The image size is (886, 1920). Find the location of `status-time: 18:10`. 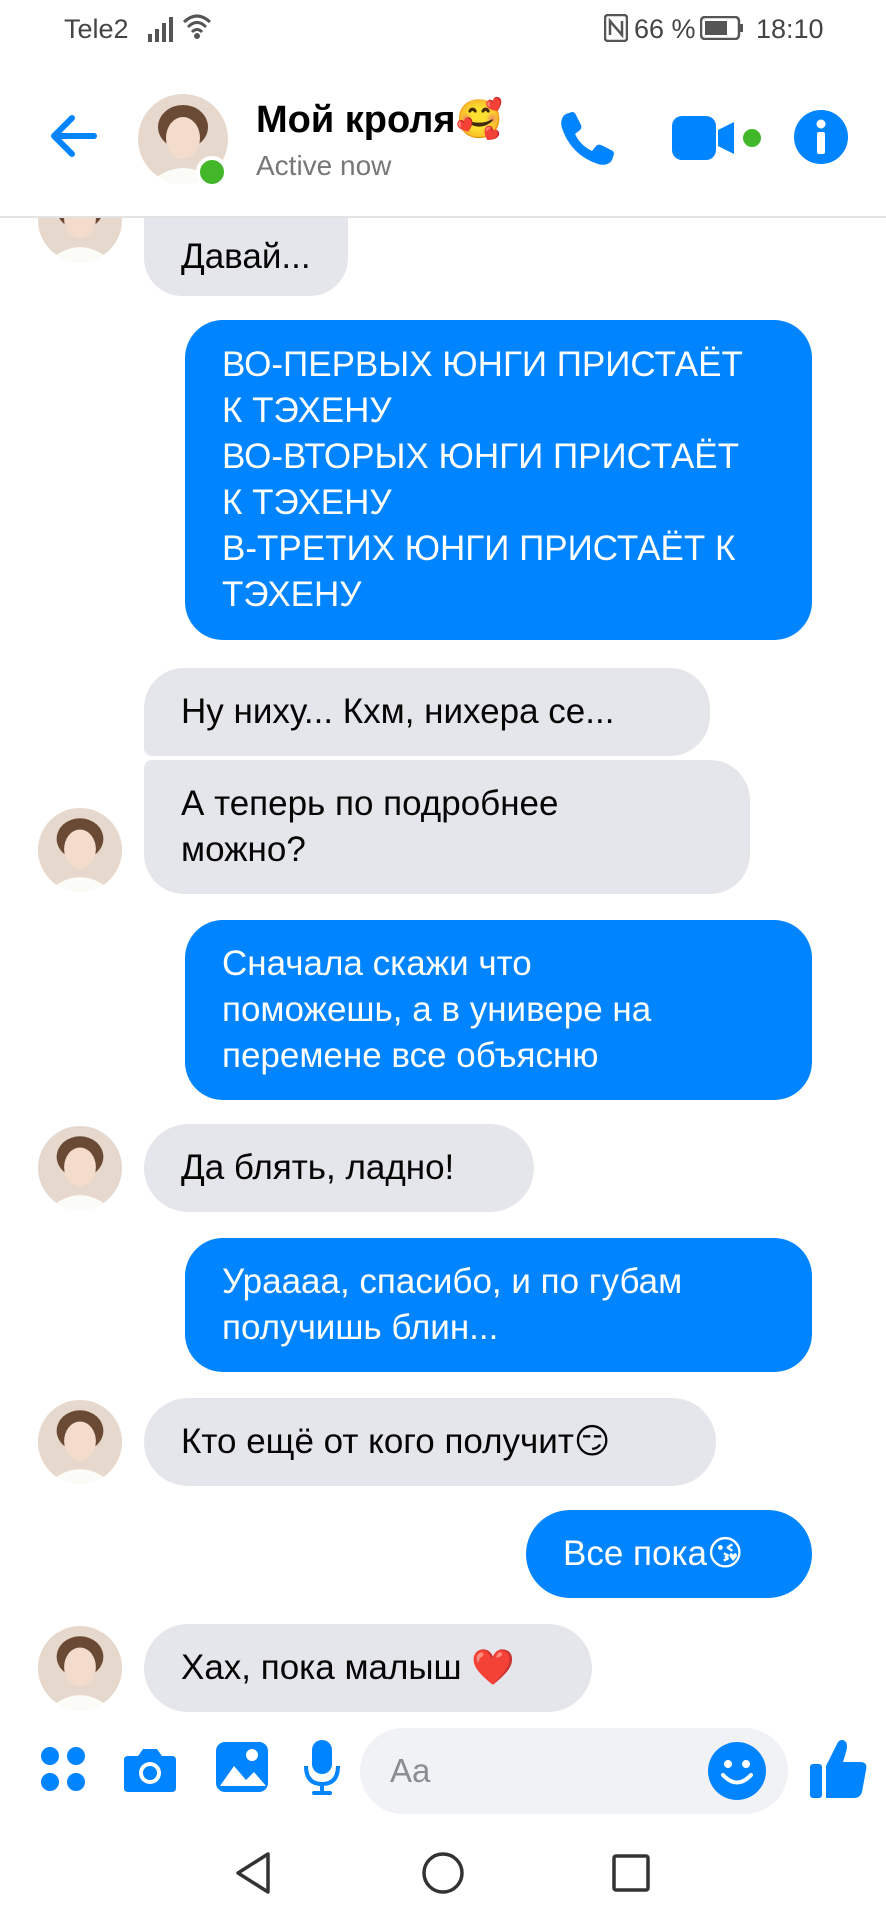

status-time: 18:10 is located at coordinates (790, 29).